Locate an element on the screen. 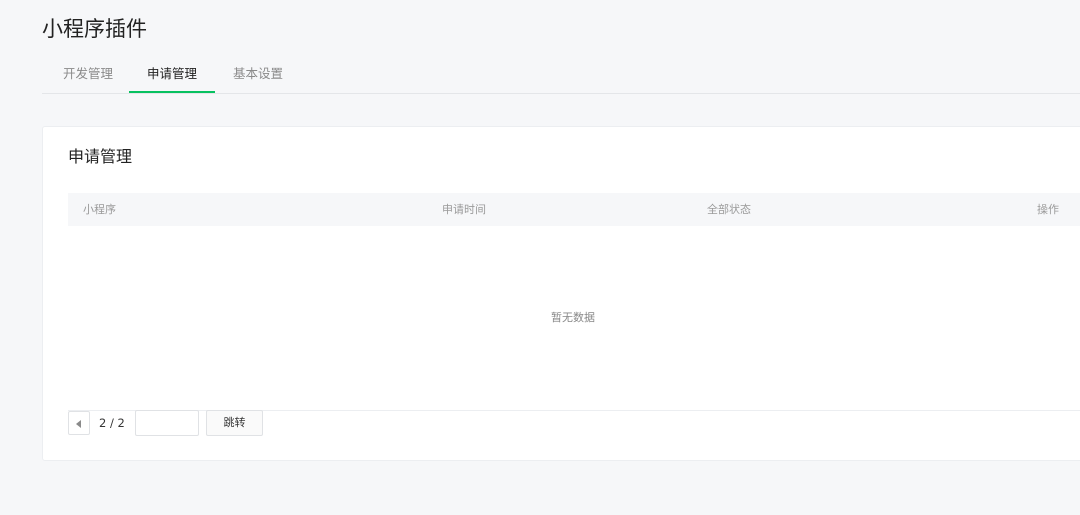 The height and width of the screenshot is (515, 1080). table-header: 小程序 申请时间 全部状态 操作 is located at coordinates (574, 209).